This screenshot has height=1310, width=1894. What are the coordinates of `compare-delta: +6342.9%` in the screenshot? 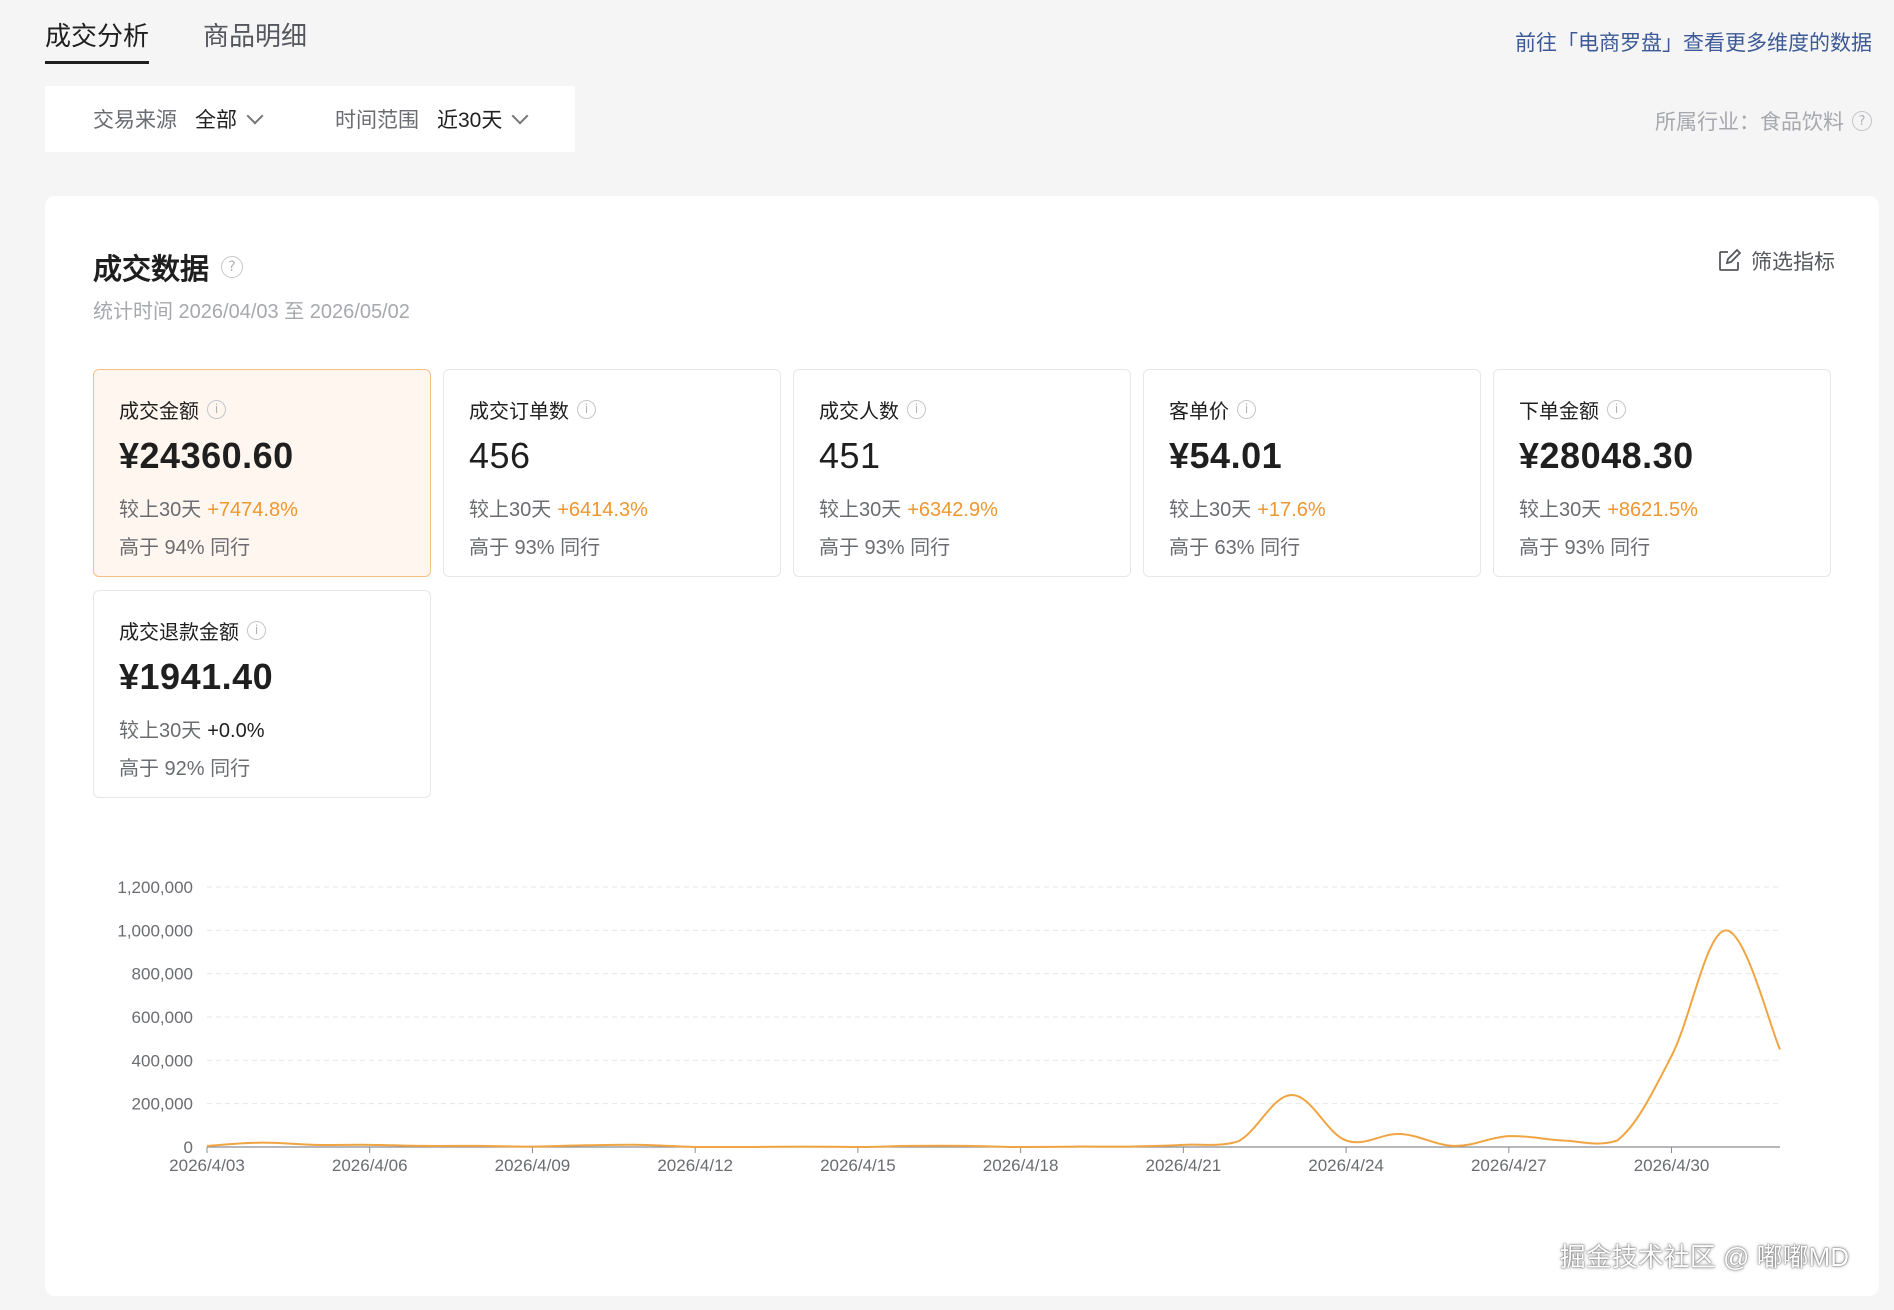 It's located at (952, 510).